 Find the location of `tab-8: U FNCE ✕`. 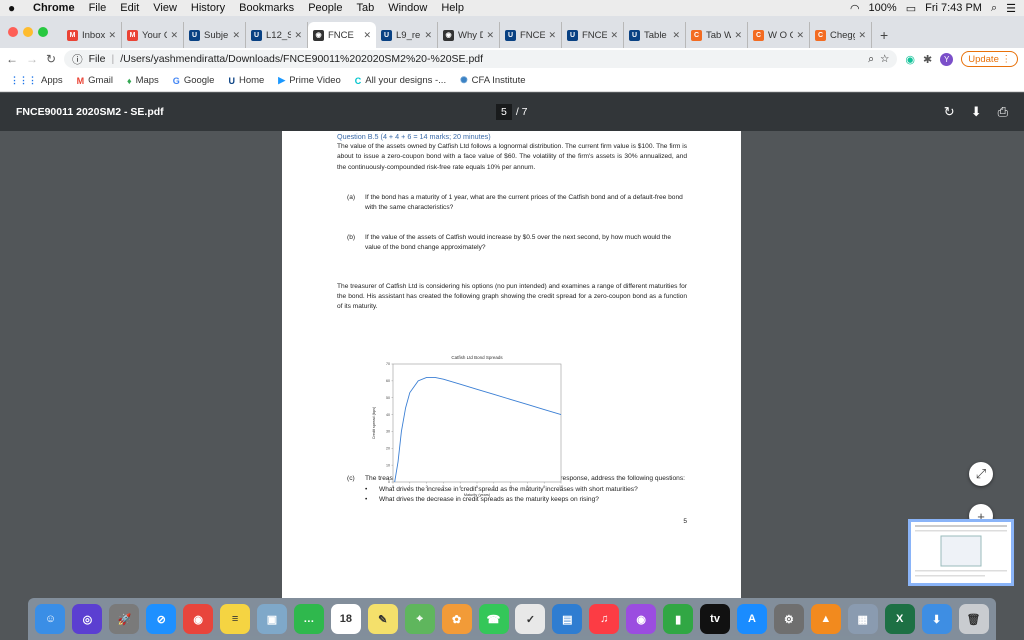

tab-8: U FNCE ✕ is located at coordinates (593, 35).